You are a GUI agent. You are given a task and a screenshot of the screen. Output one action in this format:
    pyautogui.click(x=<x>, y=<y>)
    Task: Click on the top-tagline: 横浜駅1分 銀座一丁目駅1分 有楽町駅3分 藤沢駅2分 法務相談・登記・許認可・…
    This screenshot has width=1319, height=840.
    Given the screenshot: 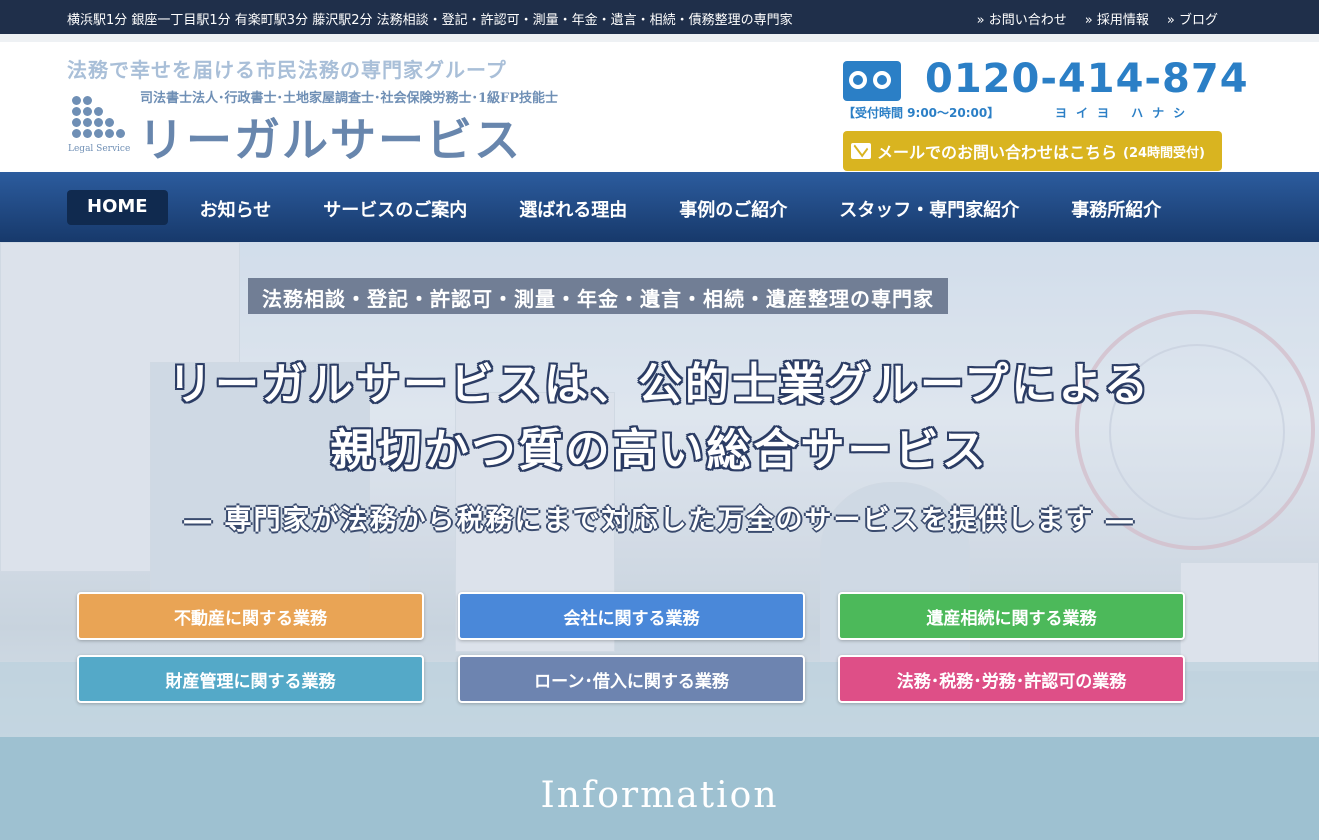 What is the action you would take?
    pyautogui.click(x=430, y=20)
    